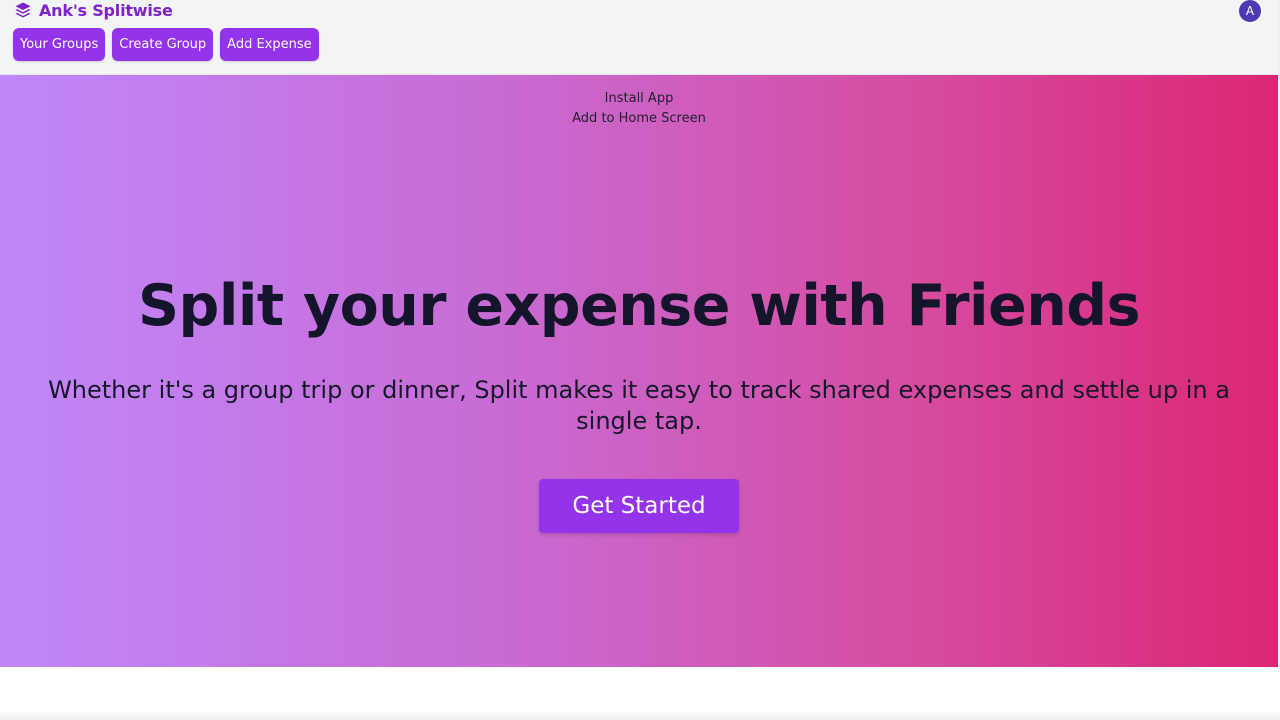 The image size is (1280, 720). I want to click on avatar-initial: A, so click(1250, 11).